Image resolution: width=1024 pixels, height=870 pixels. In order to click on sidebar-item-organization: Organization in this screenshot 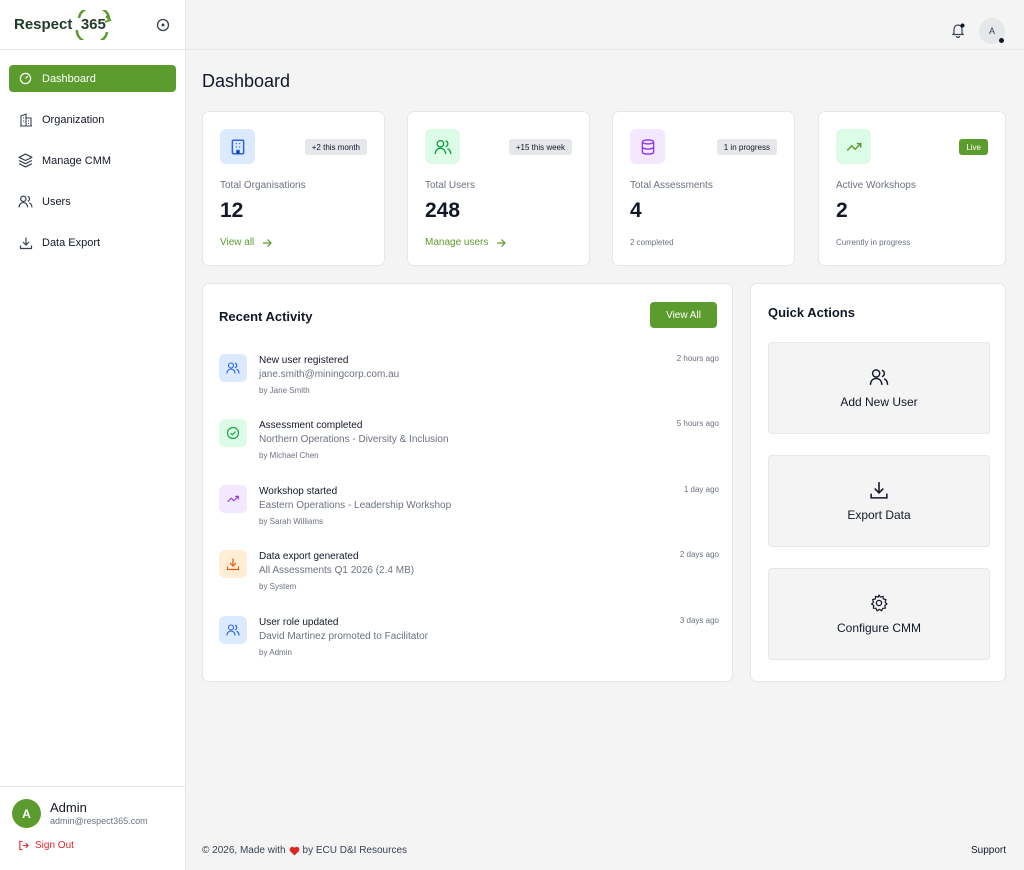, I will do `click(92, 119)`.